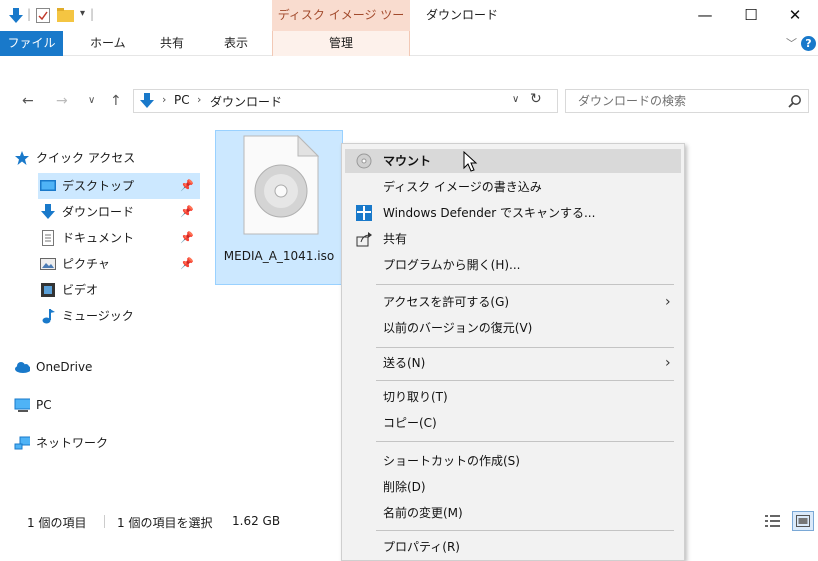 The width and height of the screenshot is (818, 561). I want to click on disc-image-file-icon, so click(281, 185).